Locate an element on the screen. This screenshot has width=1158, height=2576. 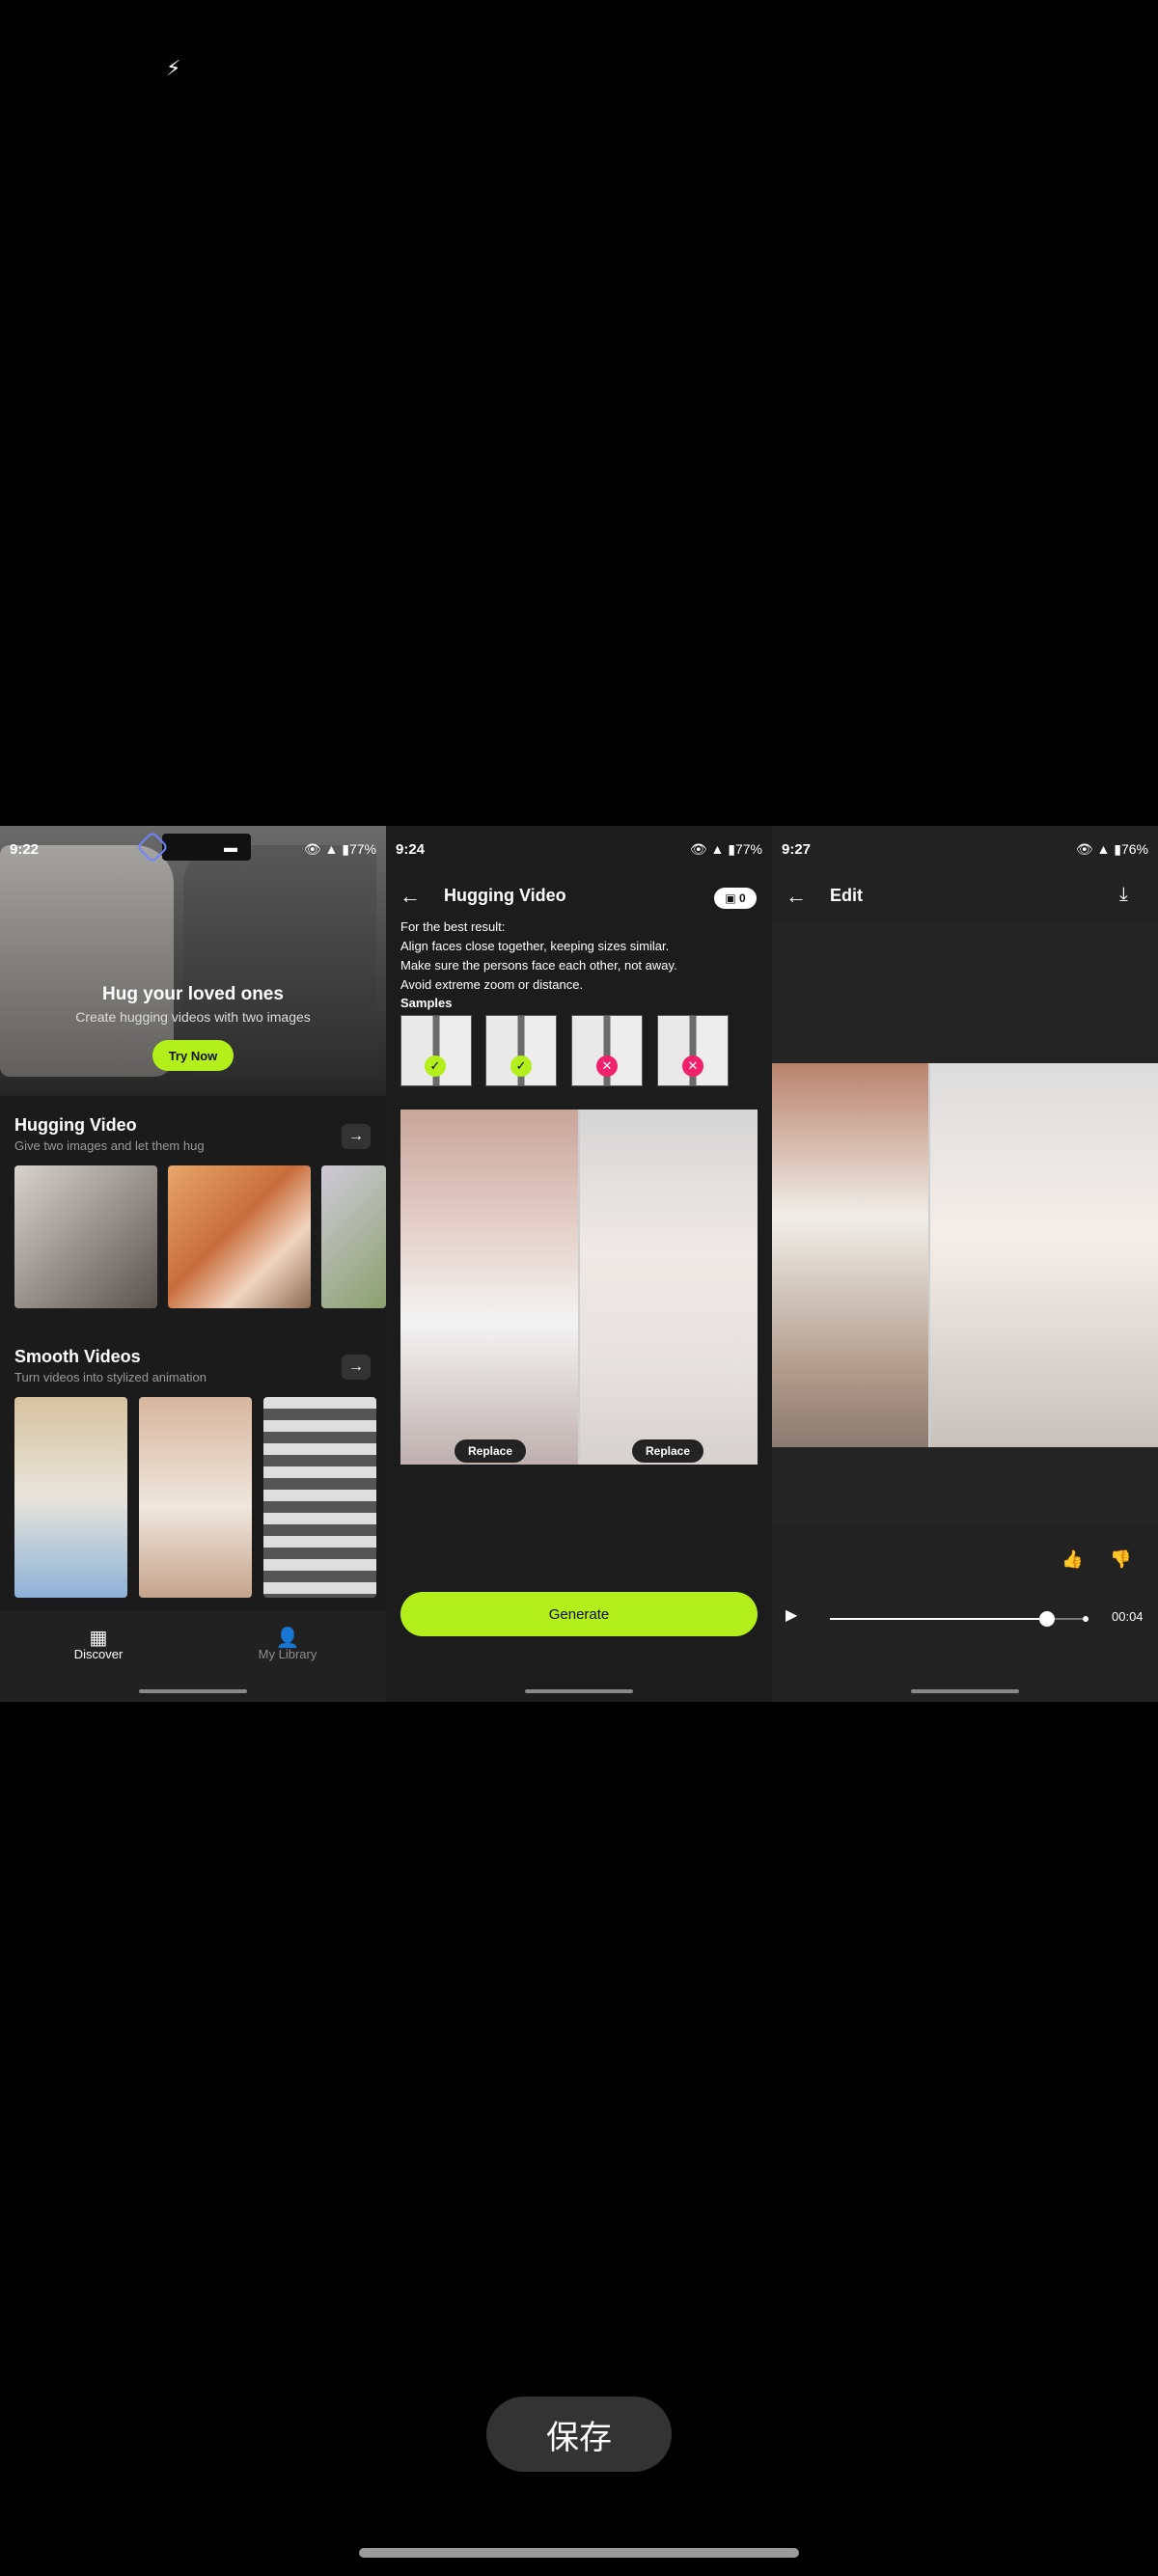
section-subtitle-hugging: Give two images and let them hug is located at coordinates (109, 1145).